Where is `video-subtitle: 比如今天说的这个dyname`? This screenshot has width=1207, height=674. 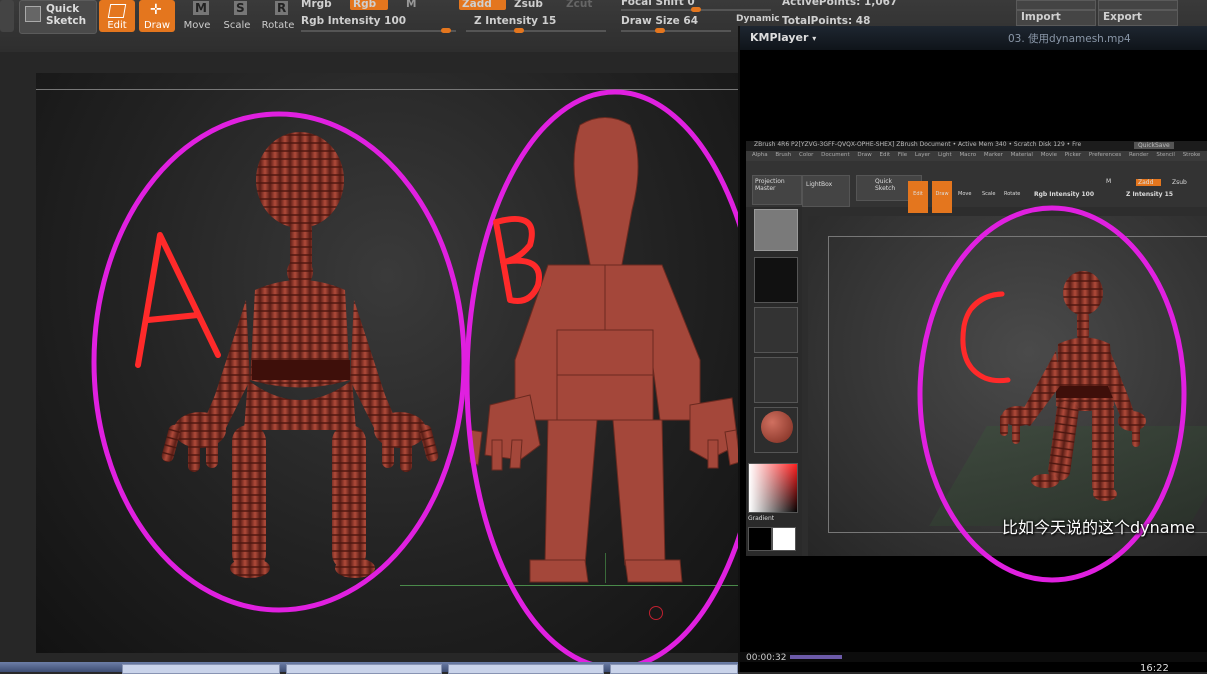 video-subtitle: 比如今天说的这个dyname is located at coordinates (1099, 527).